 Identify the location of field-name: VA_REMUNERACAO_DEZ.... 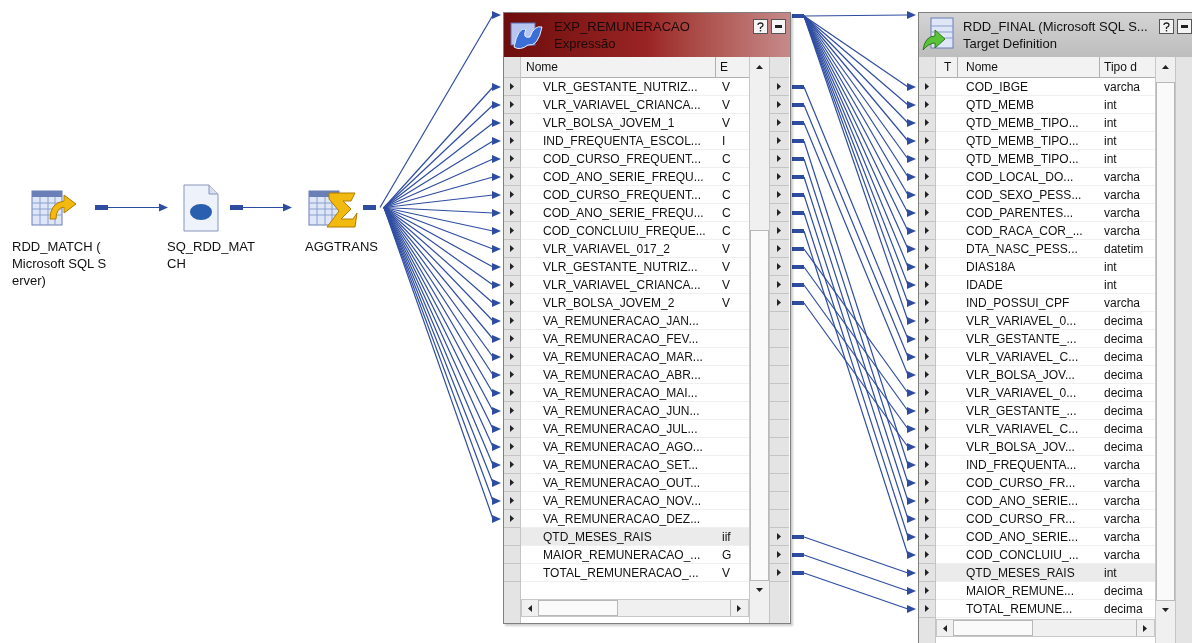
(622, 519).